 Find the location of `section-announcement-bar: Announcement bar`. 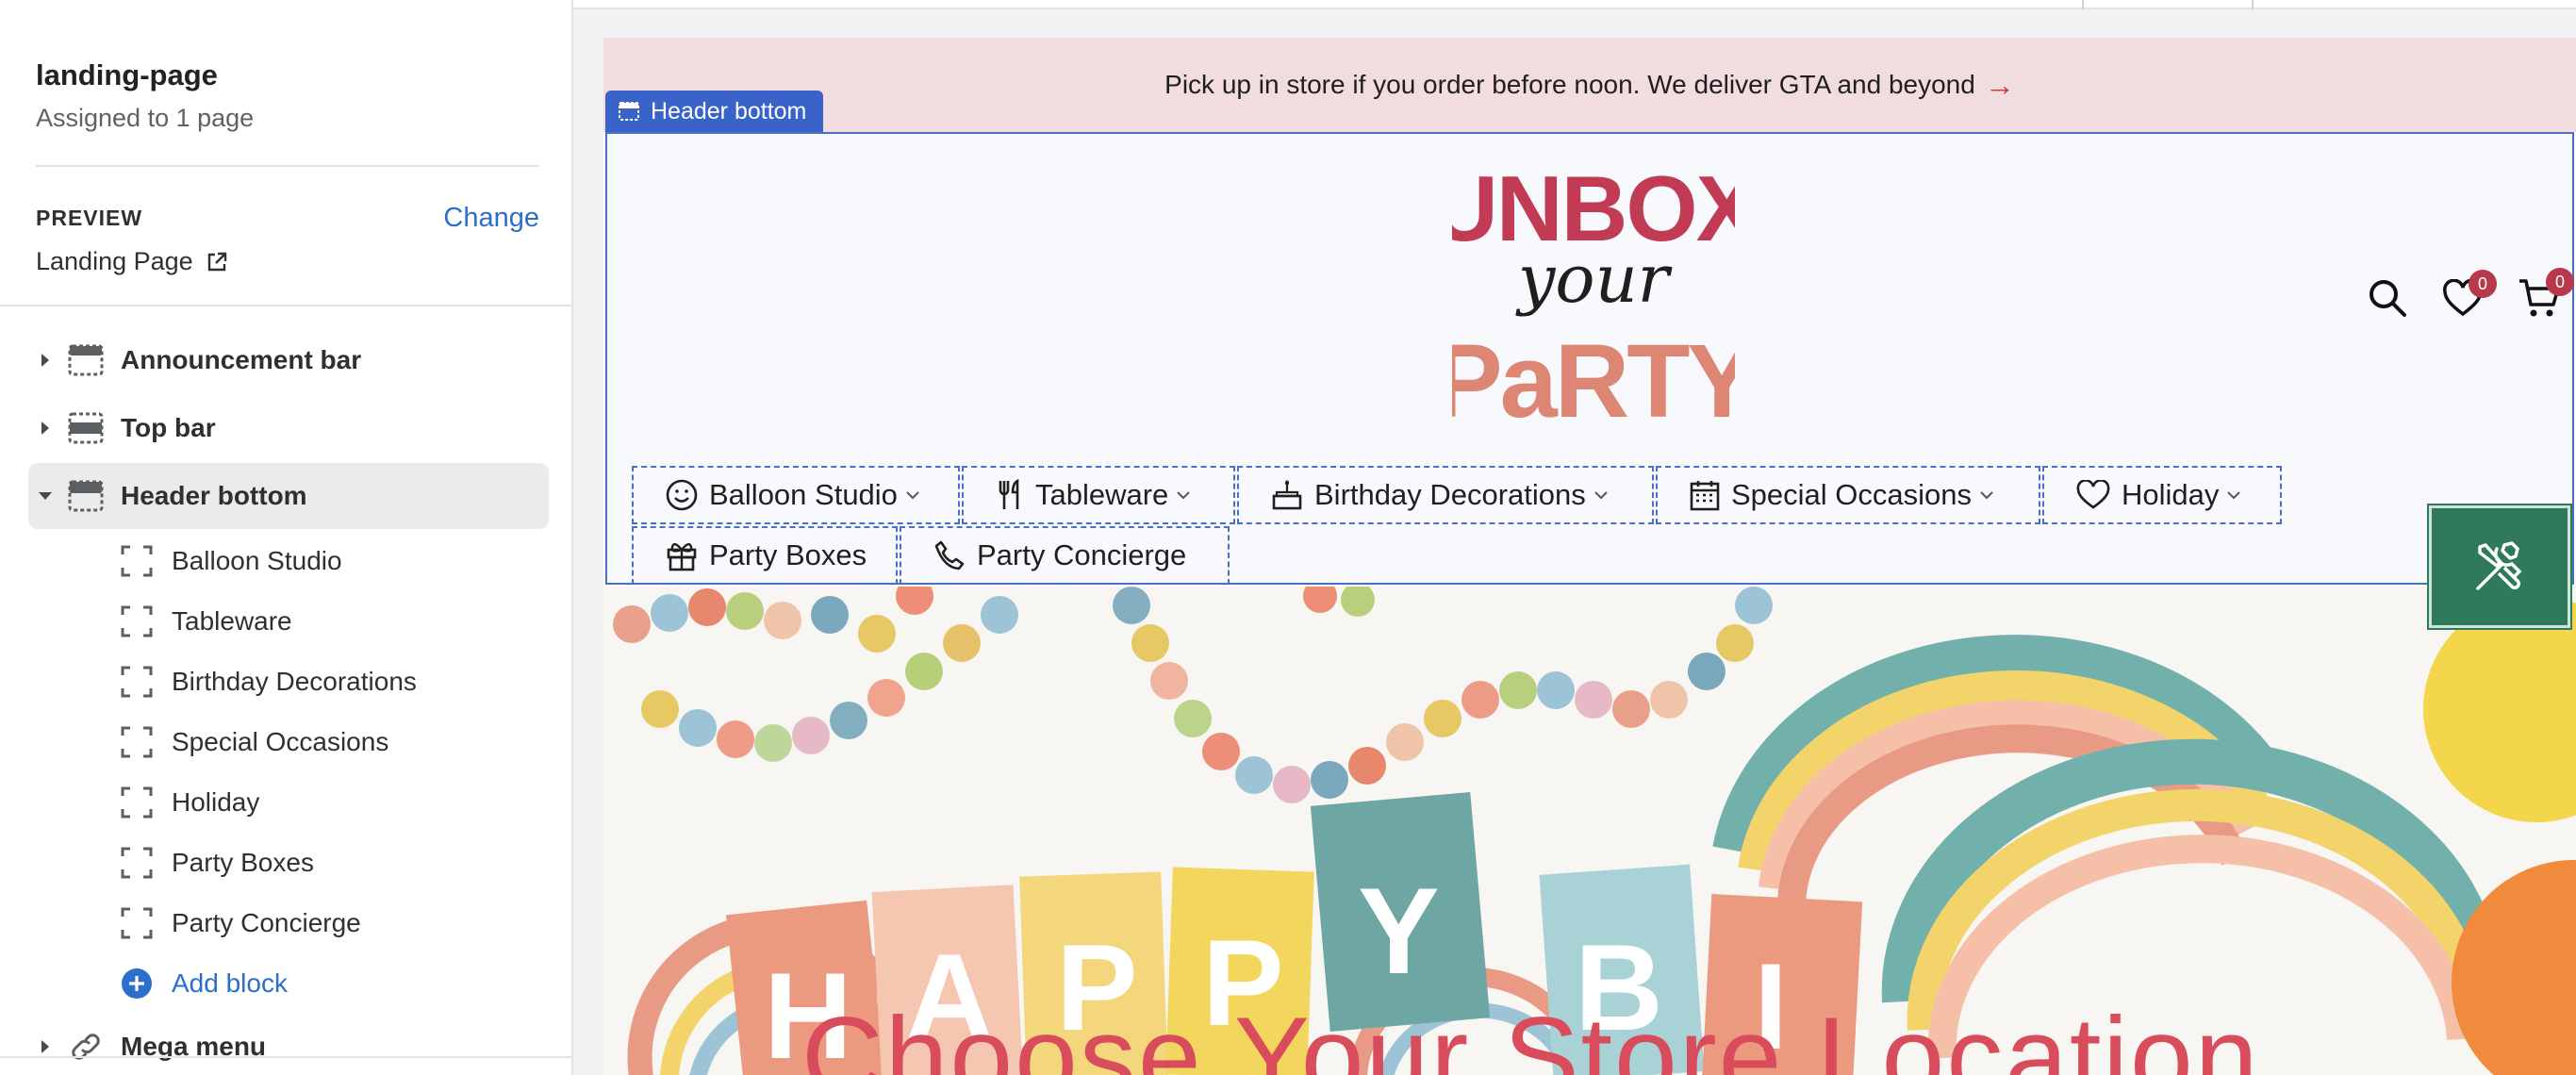

section-announcement-bar: Announcement bar is located at coordinates (288, 360).